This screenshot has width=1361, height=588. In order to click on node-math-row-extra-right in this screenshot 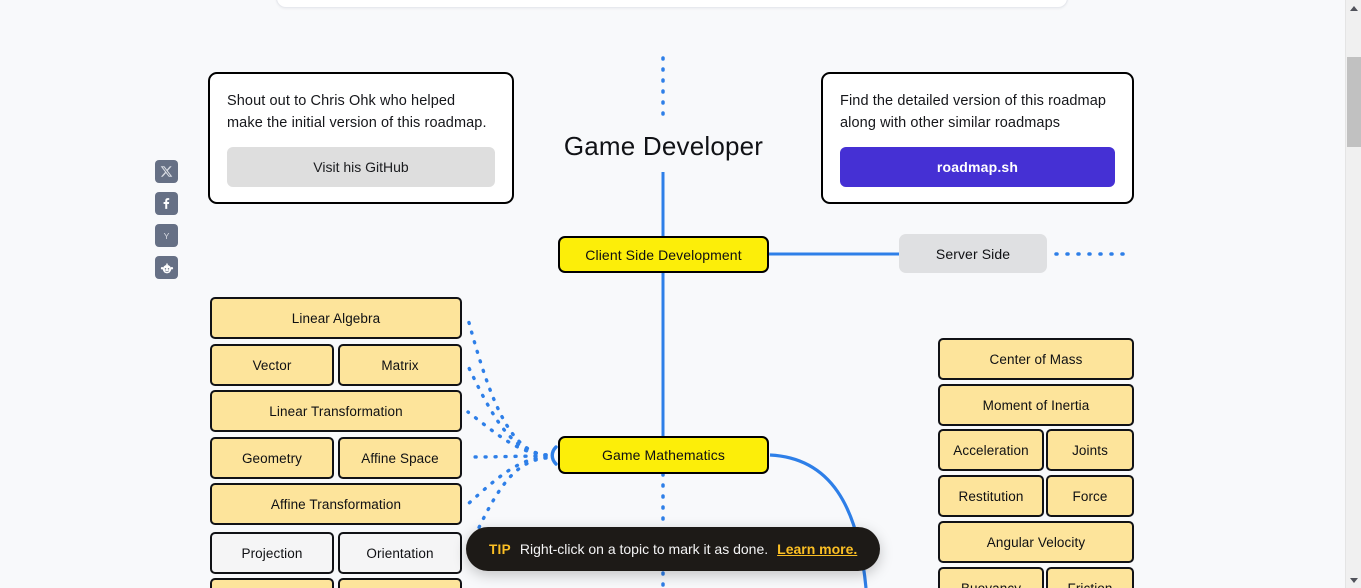, I will do `click(400, 583)`.